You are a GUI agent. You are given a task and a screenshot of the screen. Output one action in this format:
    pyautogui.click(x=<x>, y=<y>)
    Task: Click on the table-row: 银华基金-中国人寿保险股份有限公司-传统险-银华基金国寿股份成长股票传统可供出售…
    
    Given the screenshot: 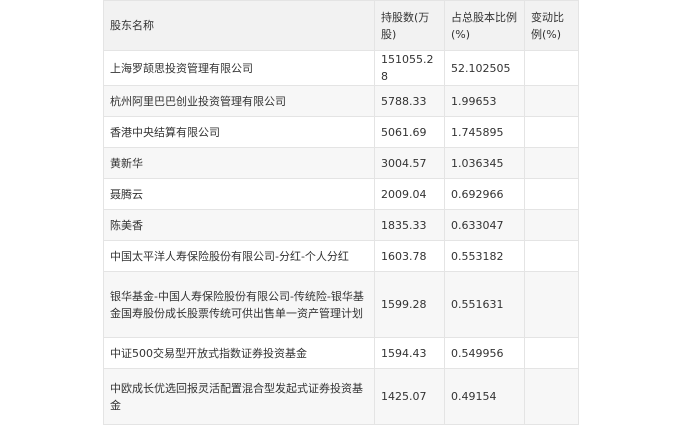 What is the action you would take?
    pyautogui.click(x=341, y=304)
    